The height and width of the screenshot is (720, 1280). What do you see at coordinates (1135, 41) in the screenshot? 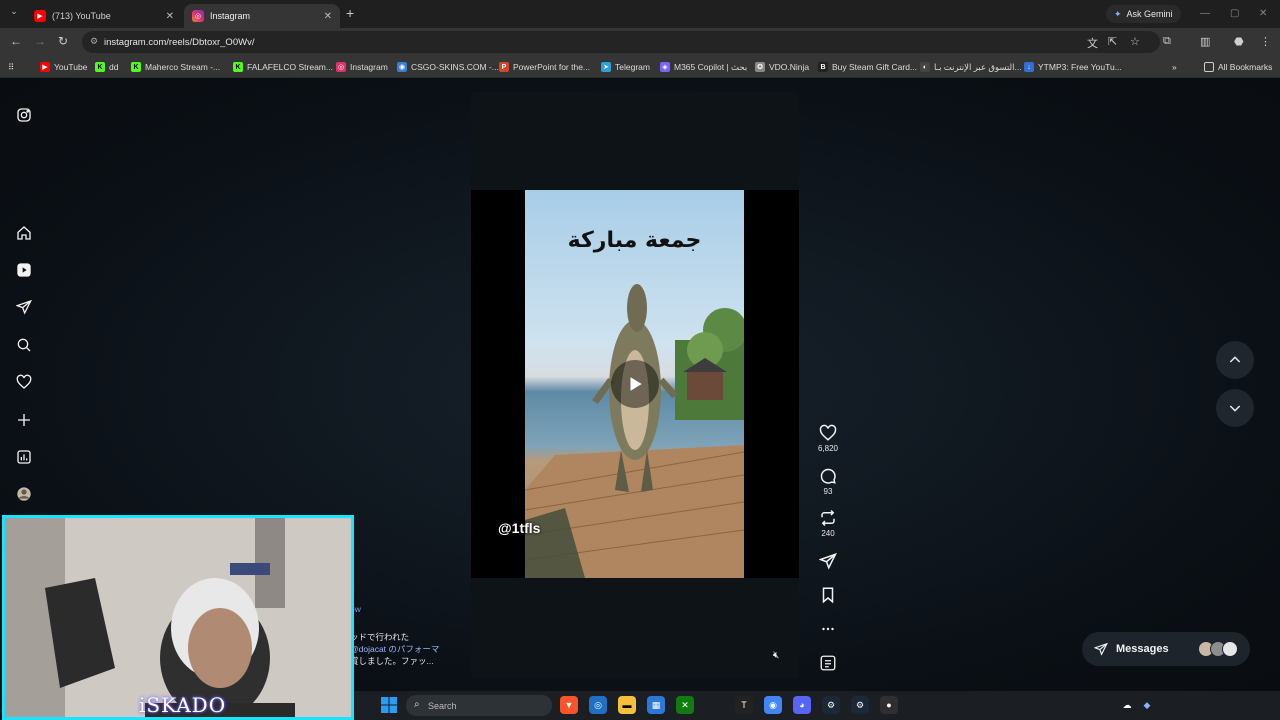
I see `bookmark-star-icon: ☆` at bounding box center [1135, 41].